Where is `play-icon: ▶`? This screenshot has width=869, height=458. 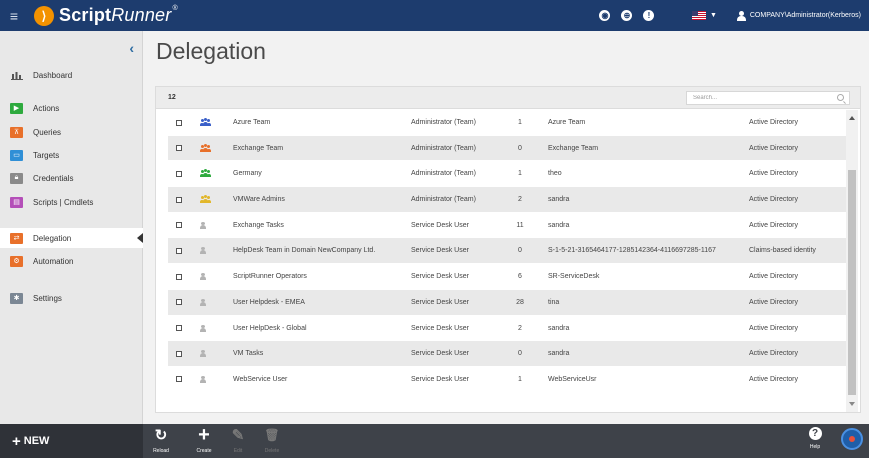
play-icon: ▶ is located at coordinates (16, 108).